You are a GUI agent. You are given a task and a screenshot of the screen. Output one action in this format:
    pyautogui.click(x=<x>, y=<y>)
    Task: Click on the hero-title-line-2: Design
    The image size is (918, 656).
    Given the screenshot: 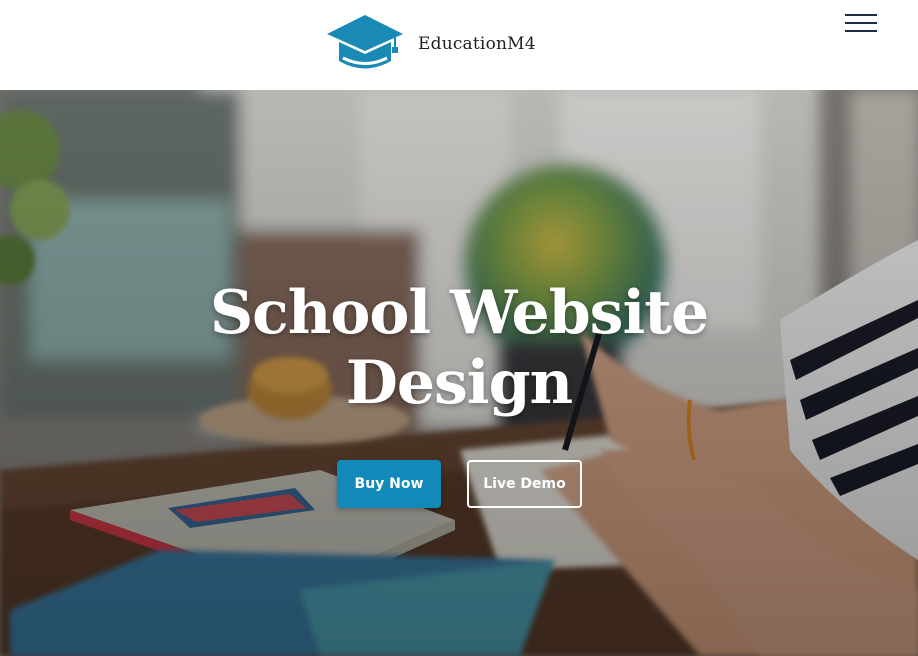 What is the action you would take?
    pyautogui.click(x=459, y=383)
    